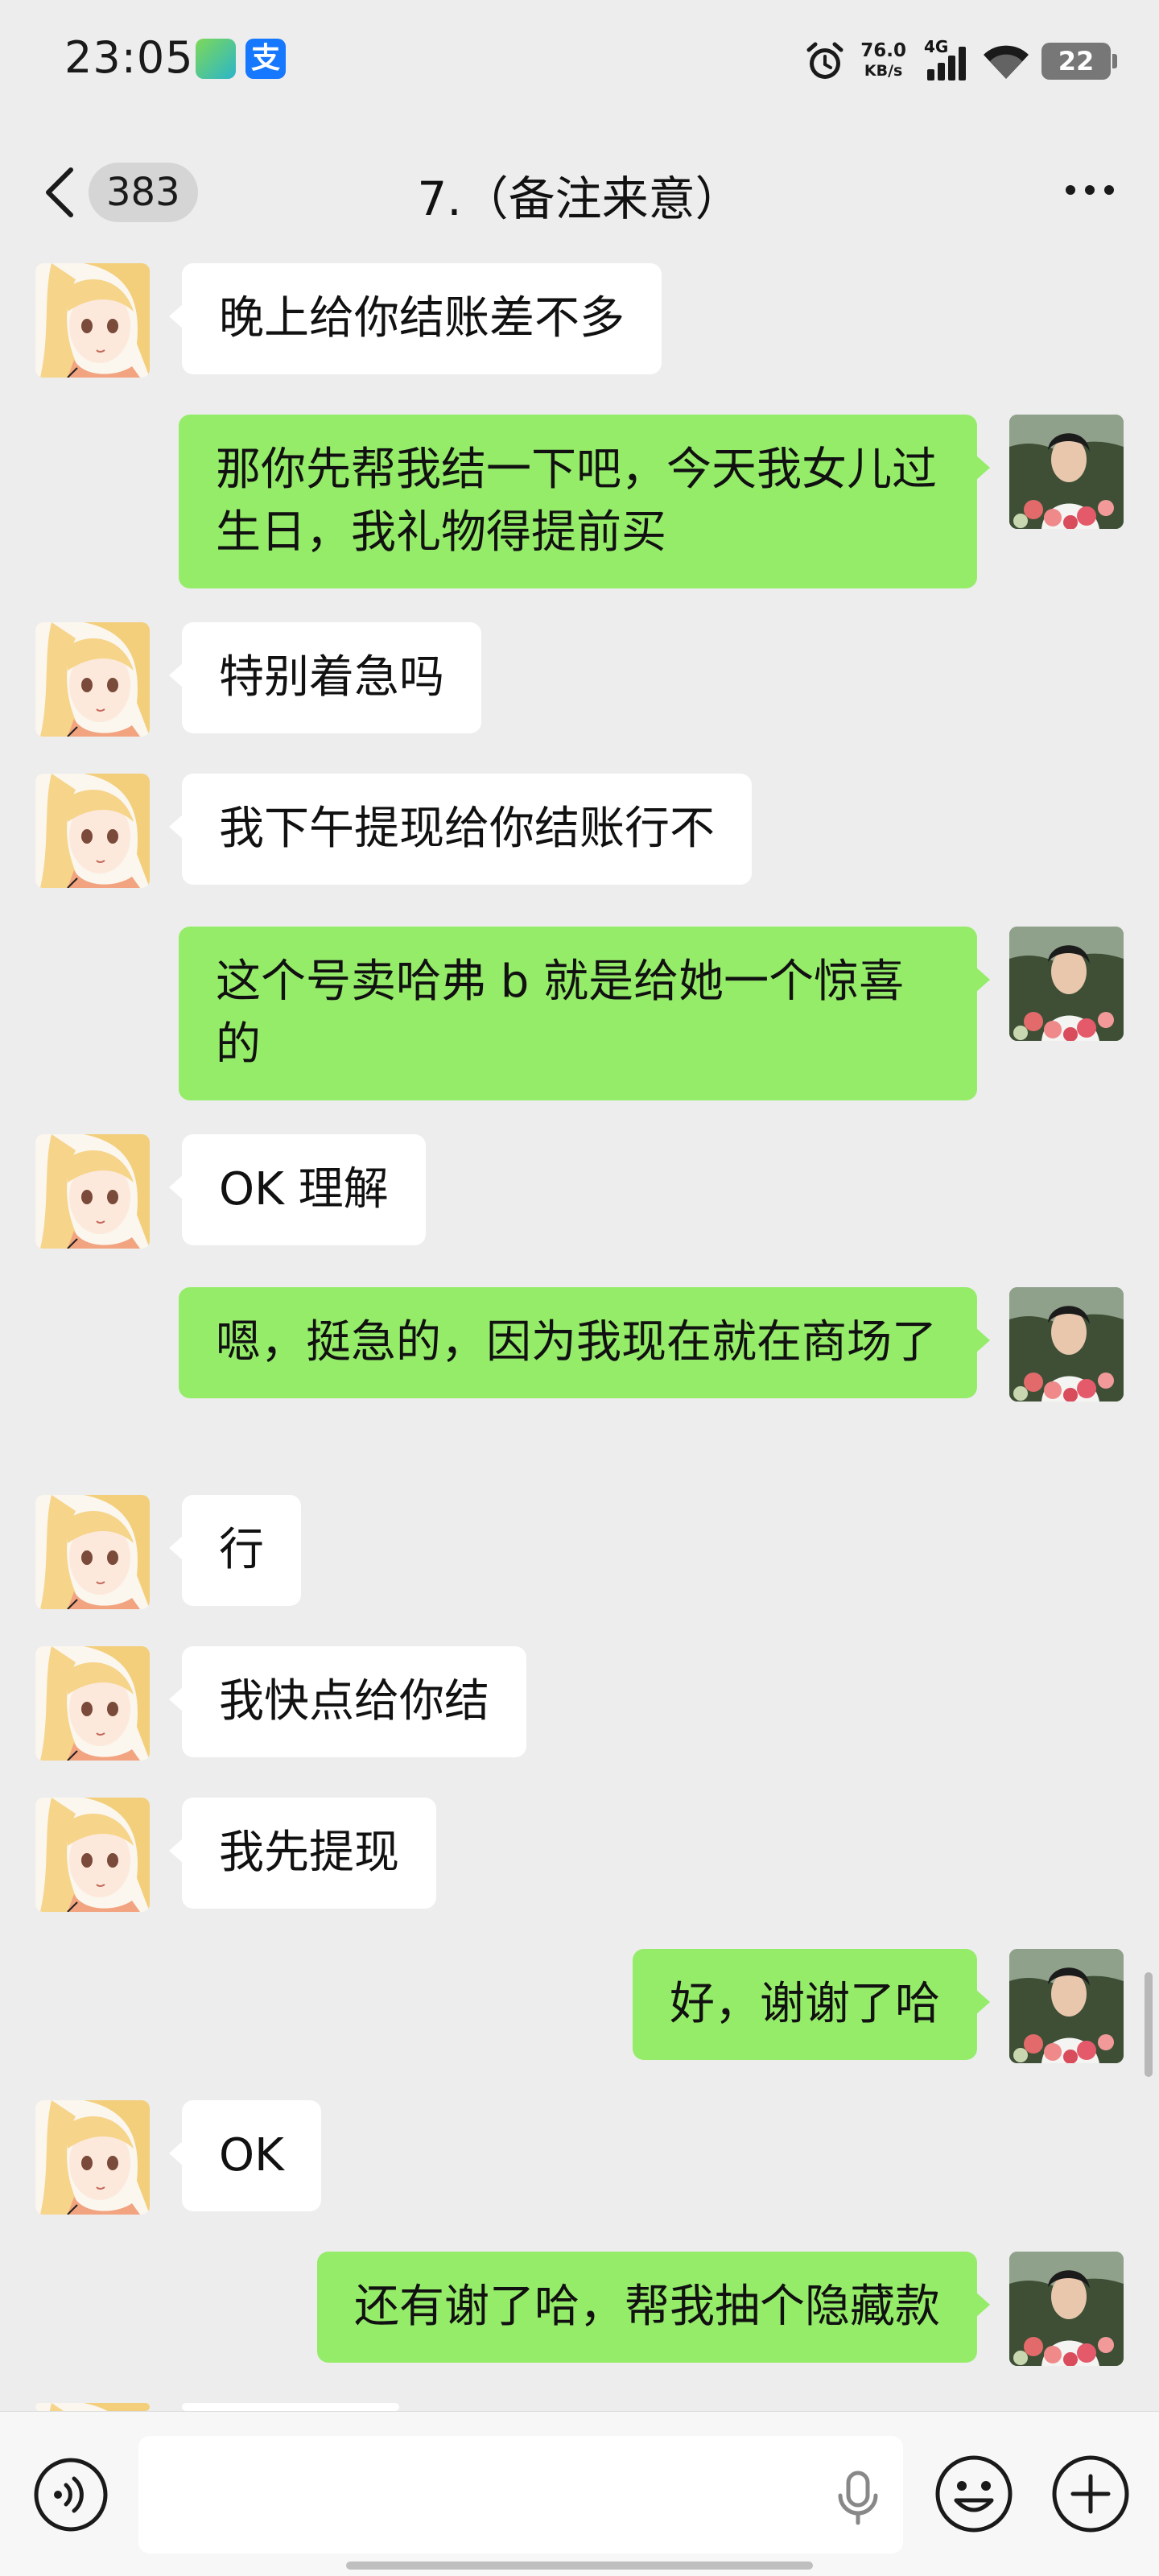  I want to click on message-row: 嗯，挺急的，因为我现在就在商场了, so click(579, 1375).